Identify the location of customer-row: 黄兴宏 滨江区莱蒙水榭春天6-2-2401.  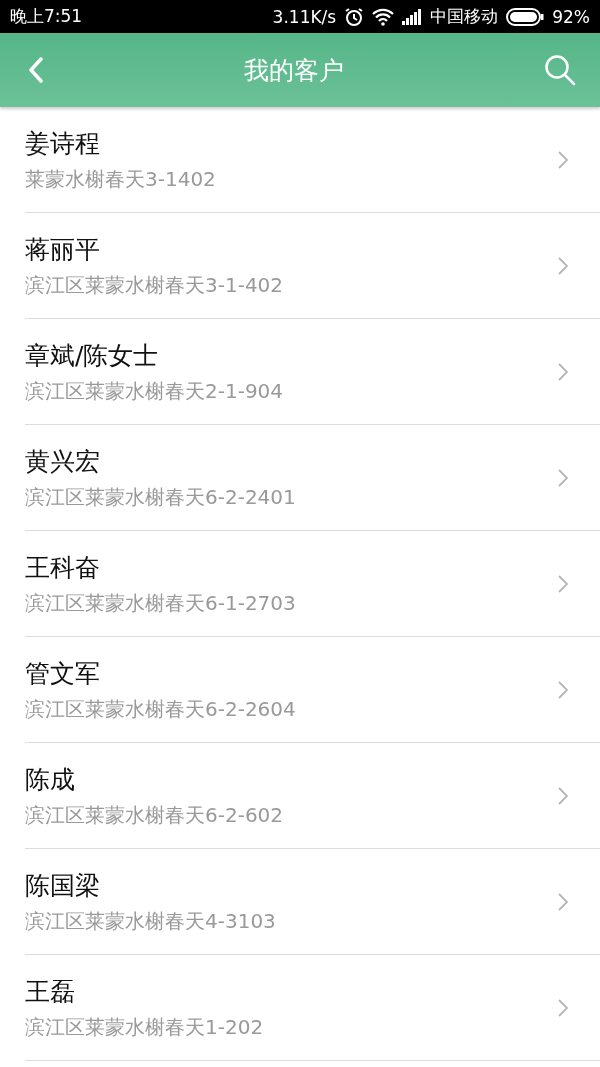
(312, 478).